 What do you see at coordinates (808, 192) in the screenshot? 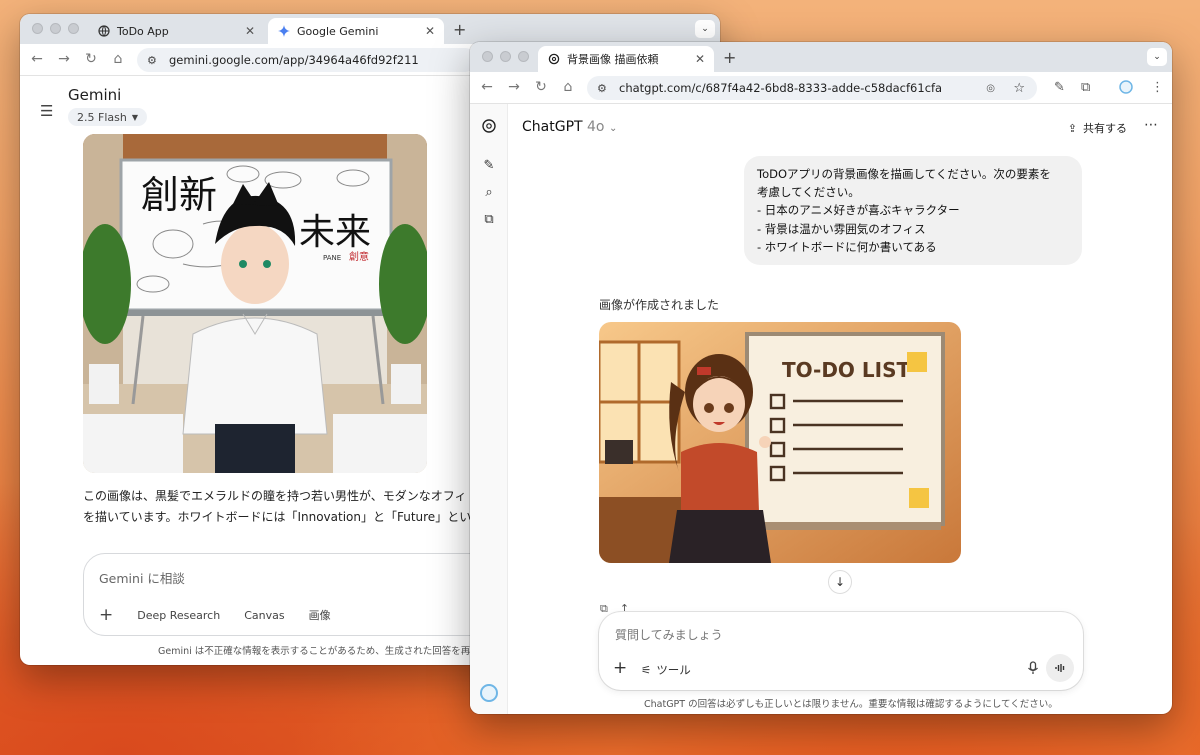
I see `message-line: 考慮してください。` at bounding box center [808, 192].